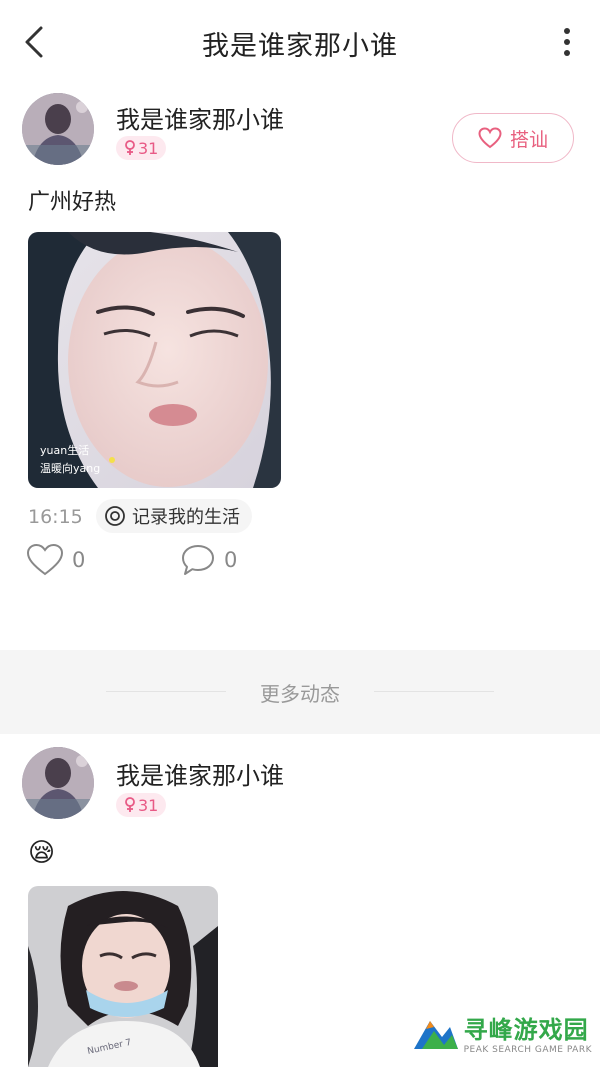 The image size is (600, 1067). I want to click on post-text: 广州好热, so click(72, 202).